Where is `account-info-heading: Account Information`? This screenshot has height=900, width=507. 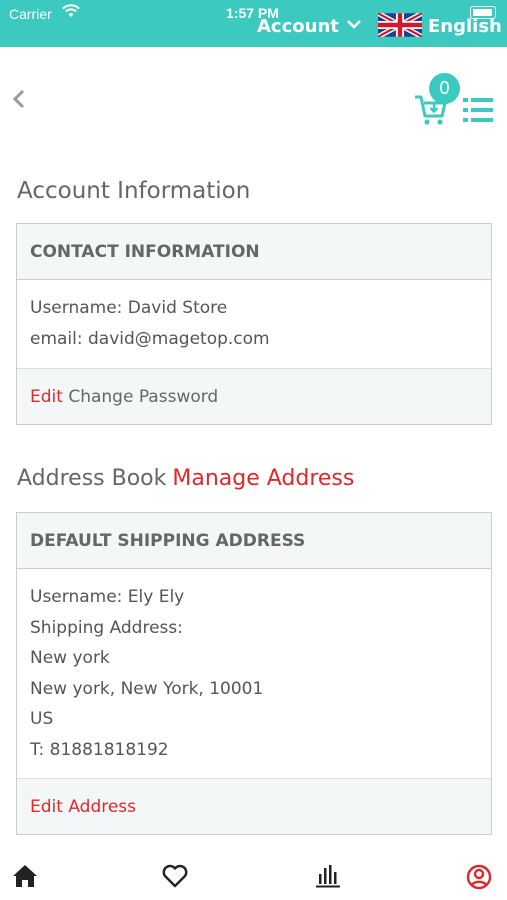
account-info-heading: Account Information is located at coordinates (134, 191).